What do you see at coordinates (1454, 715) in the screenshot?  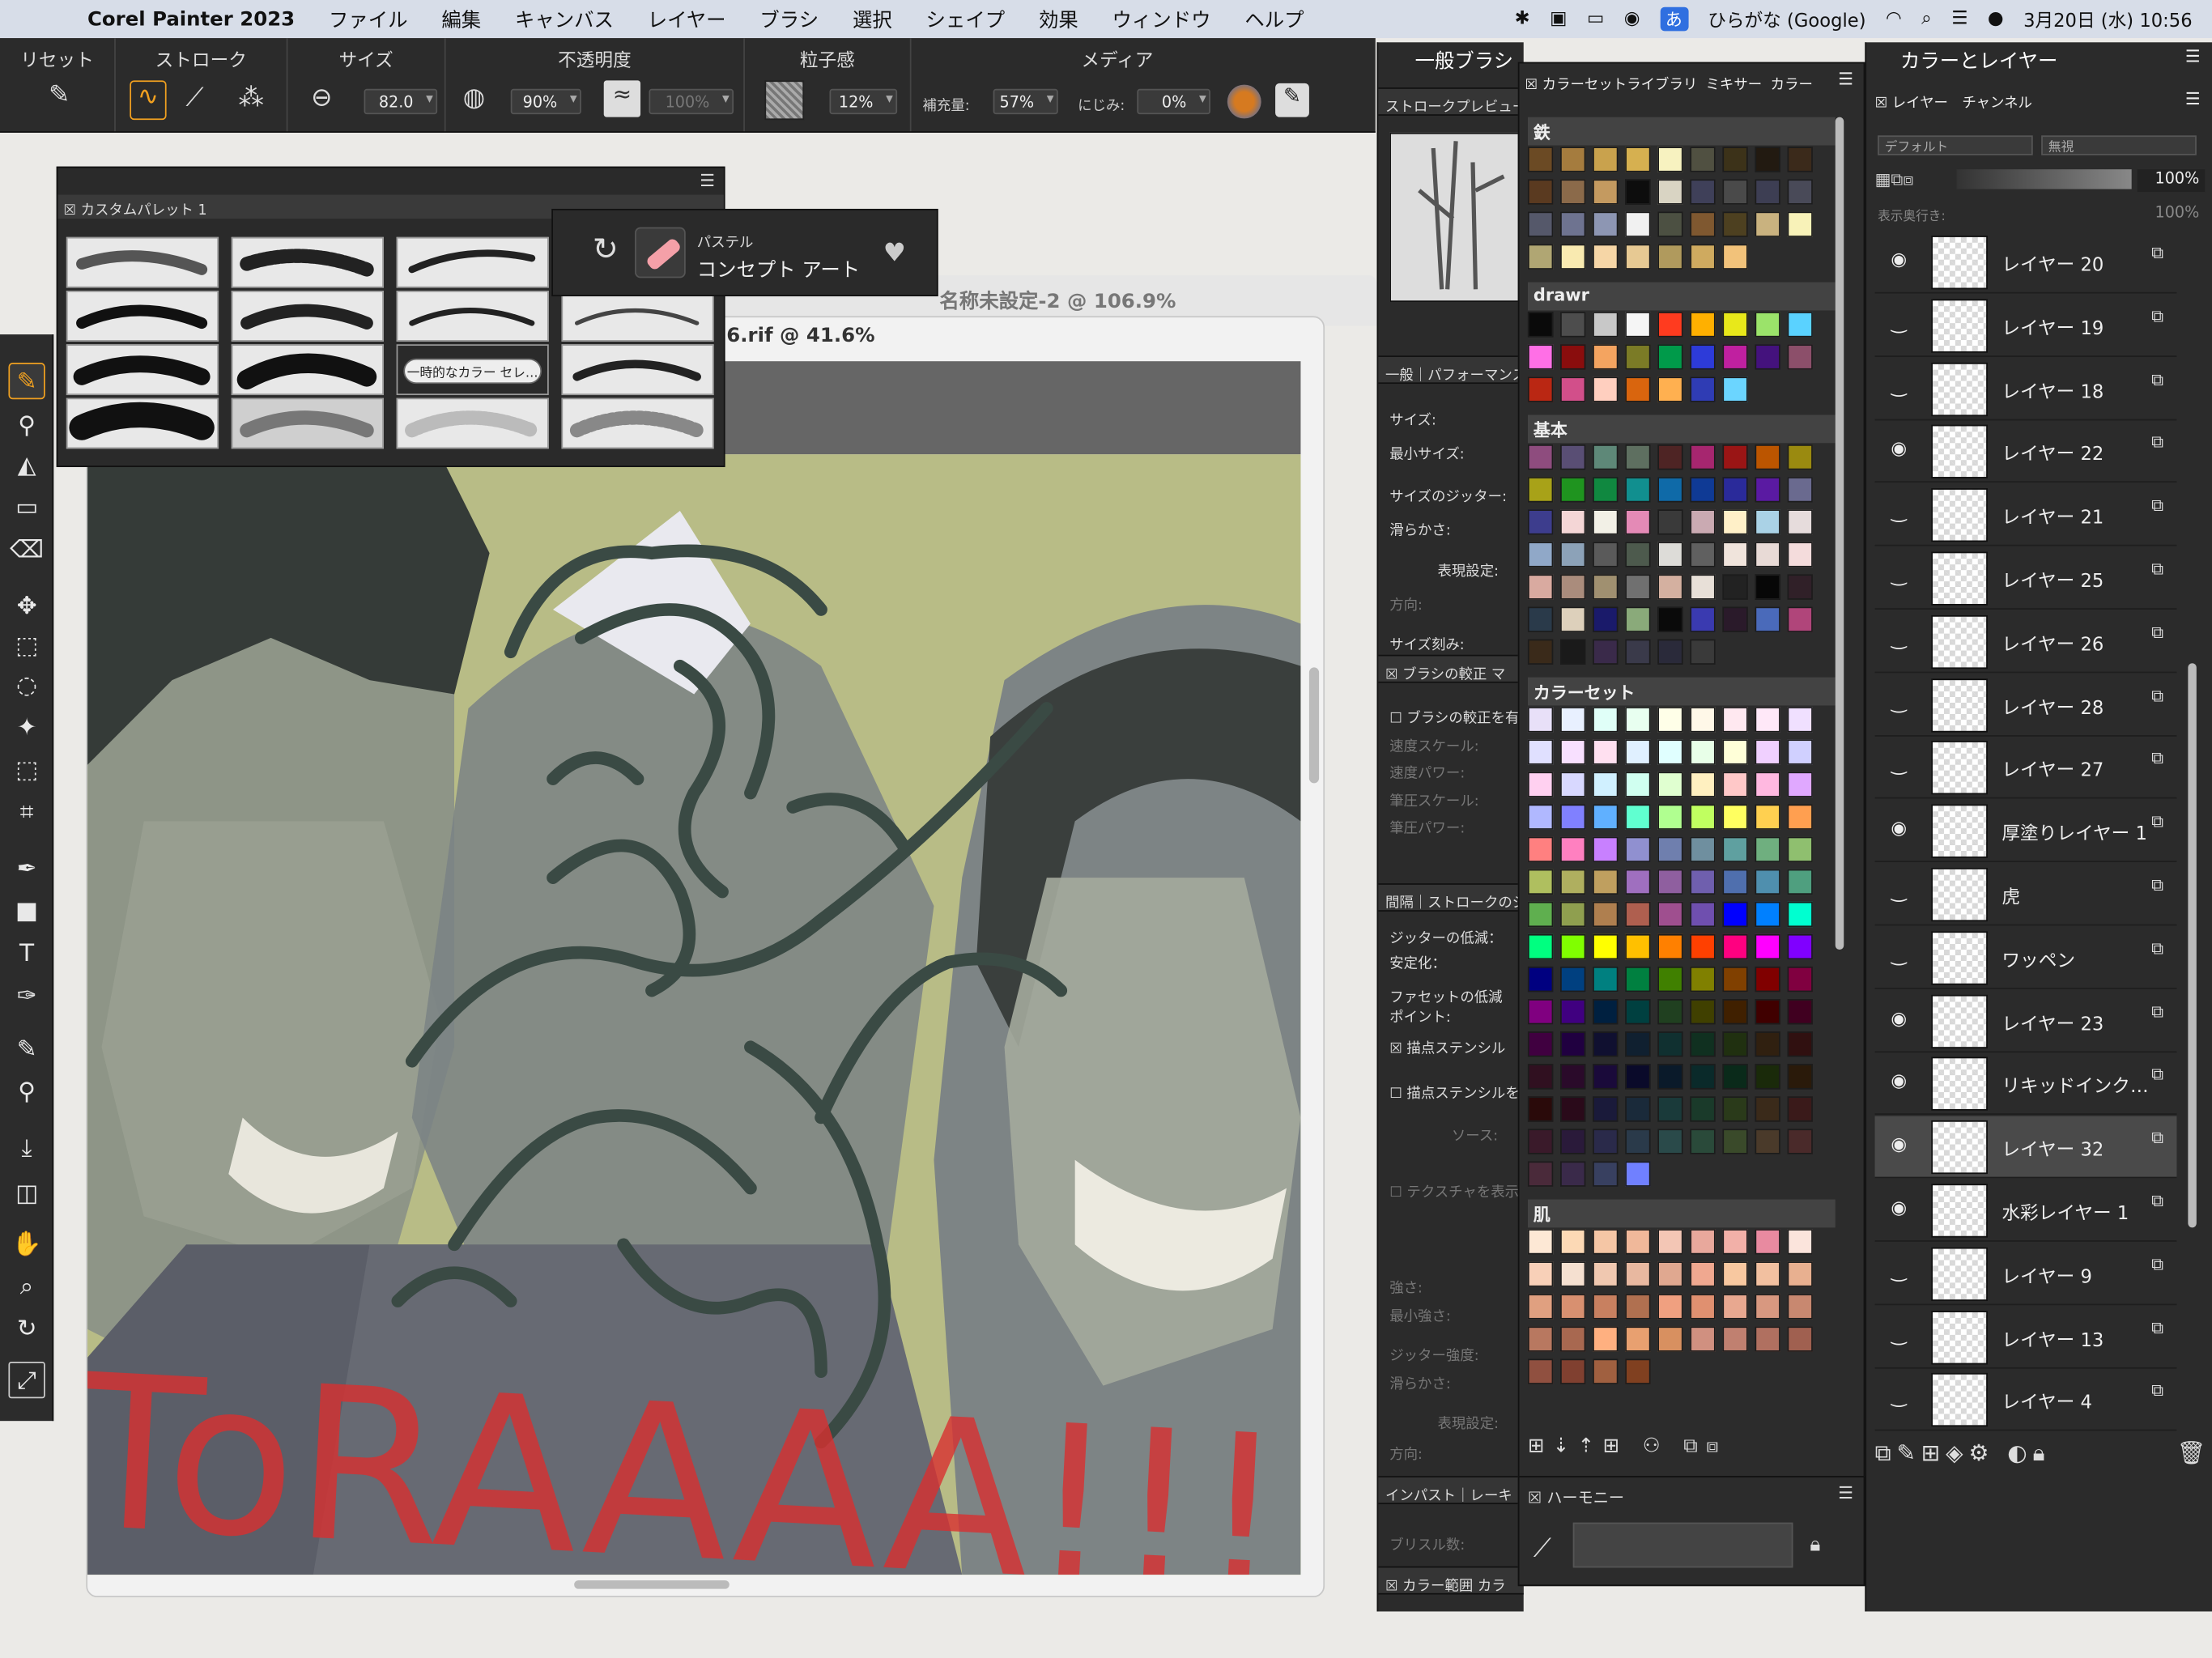 I see `calibration-checkbox: ☐ ブラシの較正を有` at bounding box center [1454, 715].